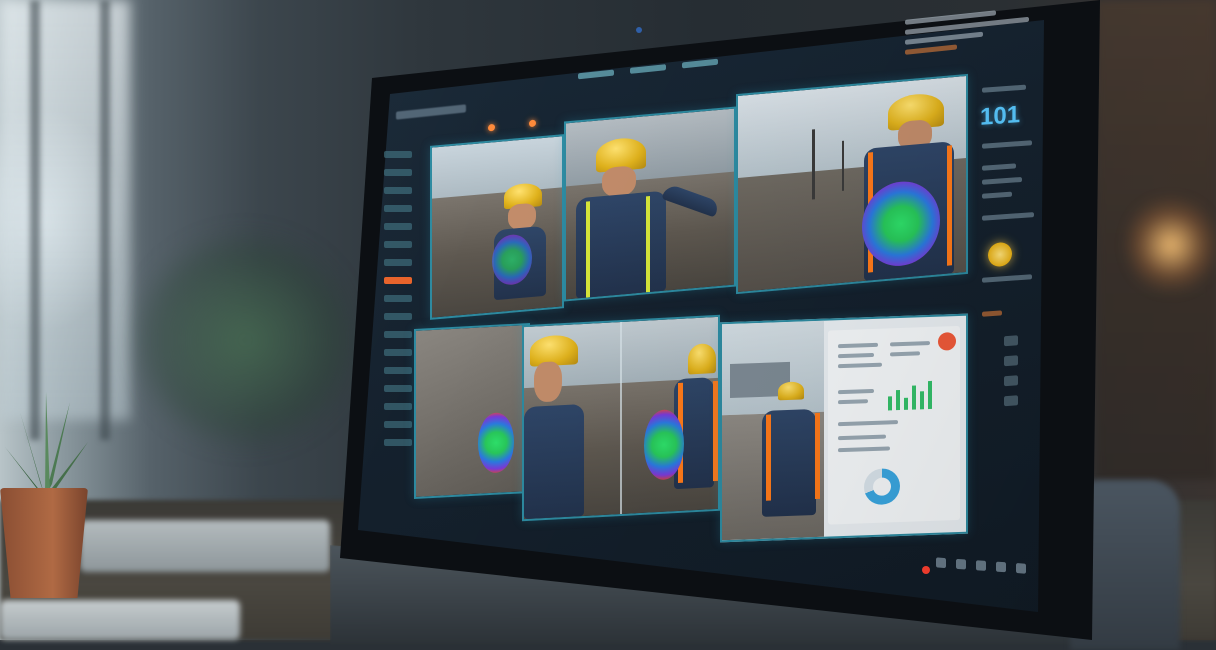 This screenshot has width=1216, height=650. I want to click on site-photo, so click(773, 430).